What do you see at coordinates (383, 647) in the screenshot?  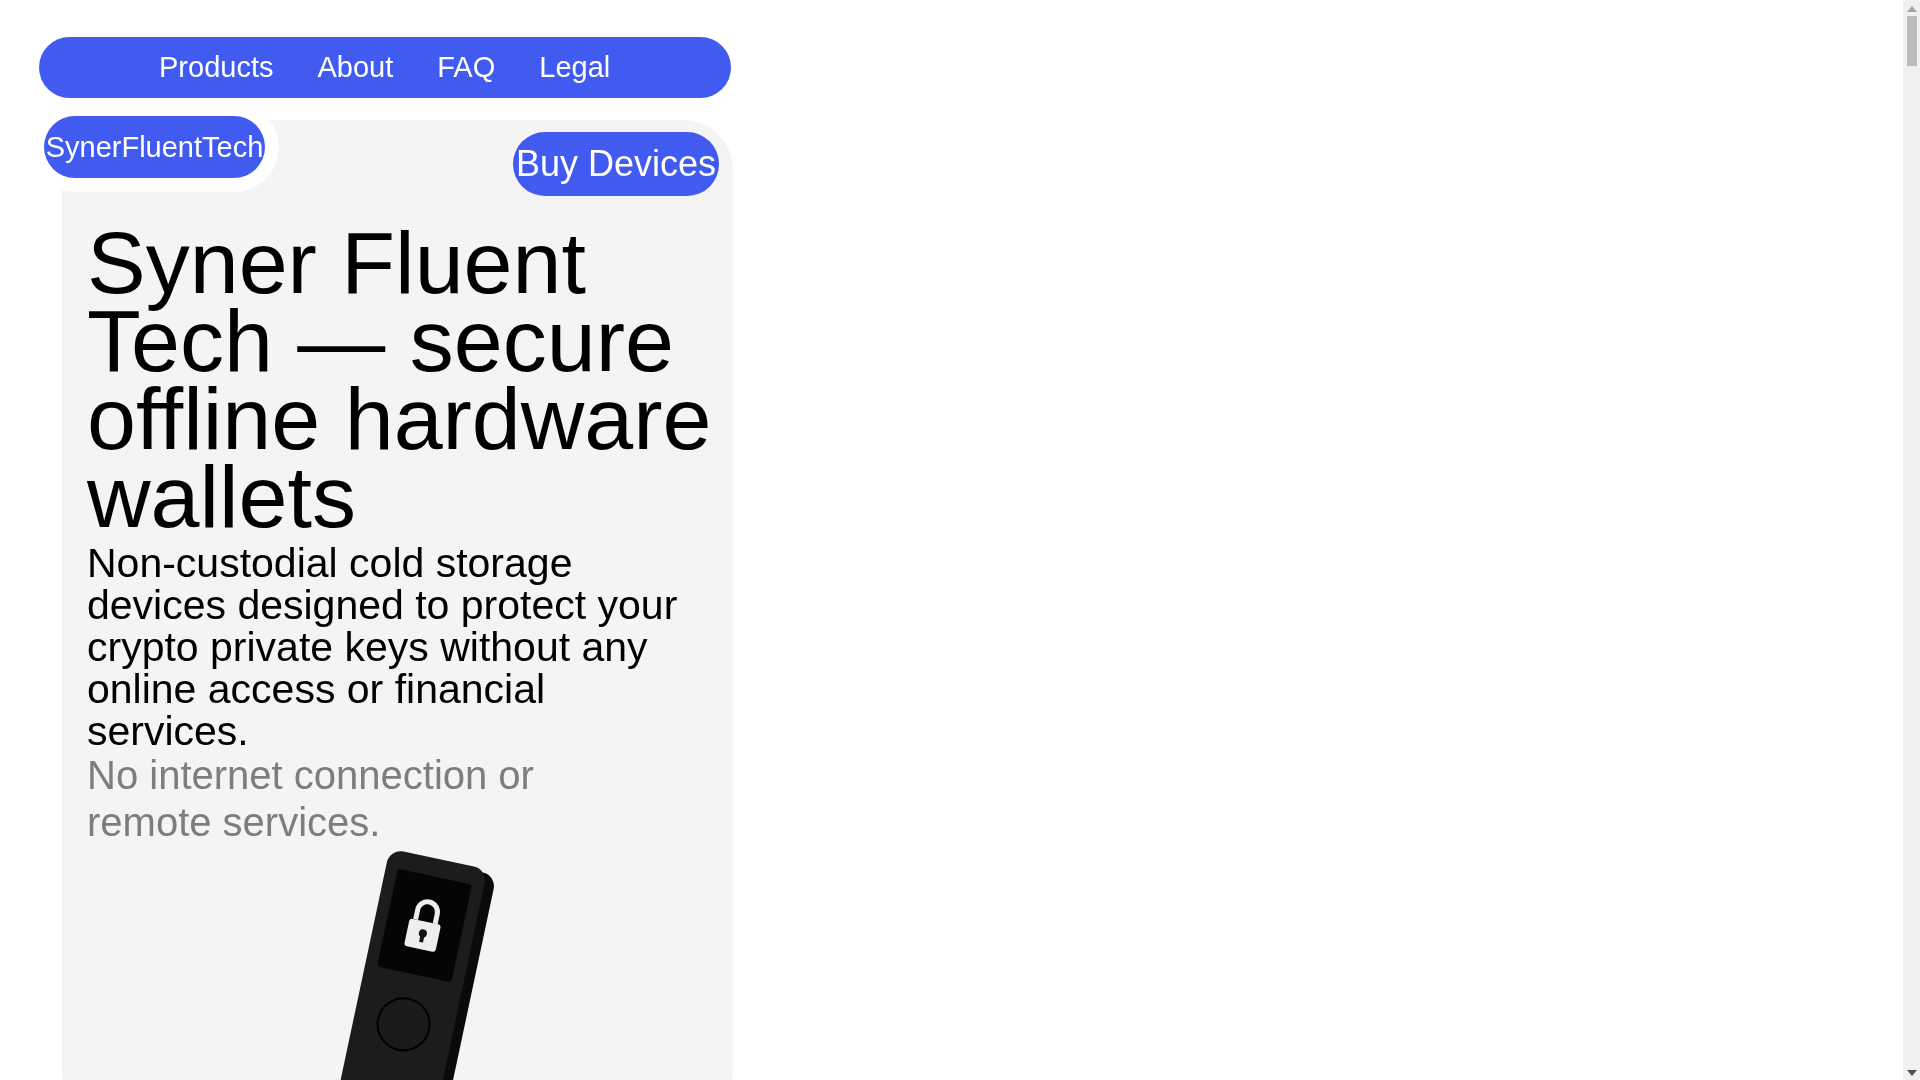 I see `description: Non-custodial cold storage devices designed to protect your crypto private keys without any online access or financial services.` at bounding box center [383, 647].